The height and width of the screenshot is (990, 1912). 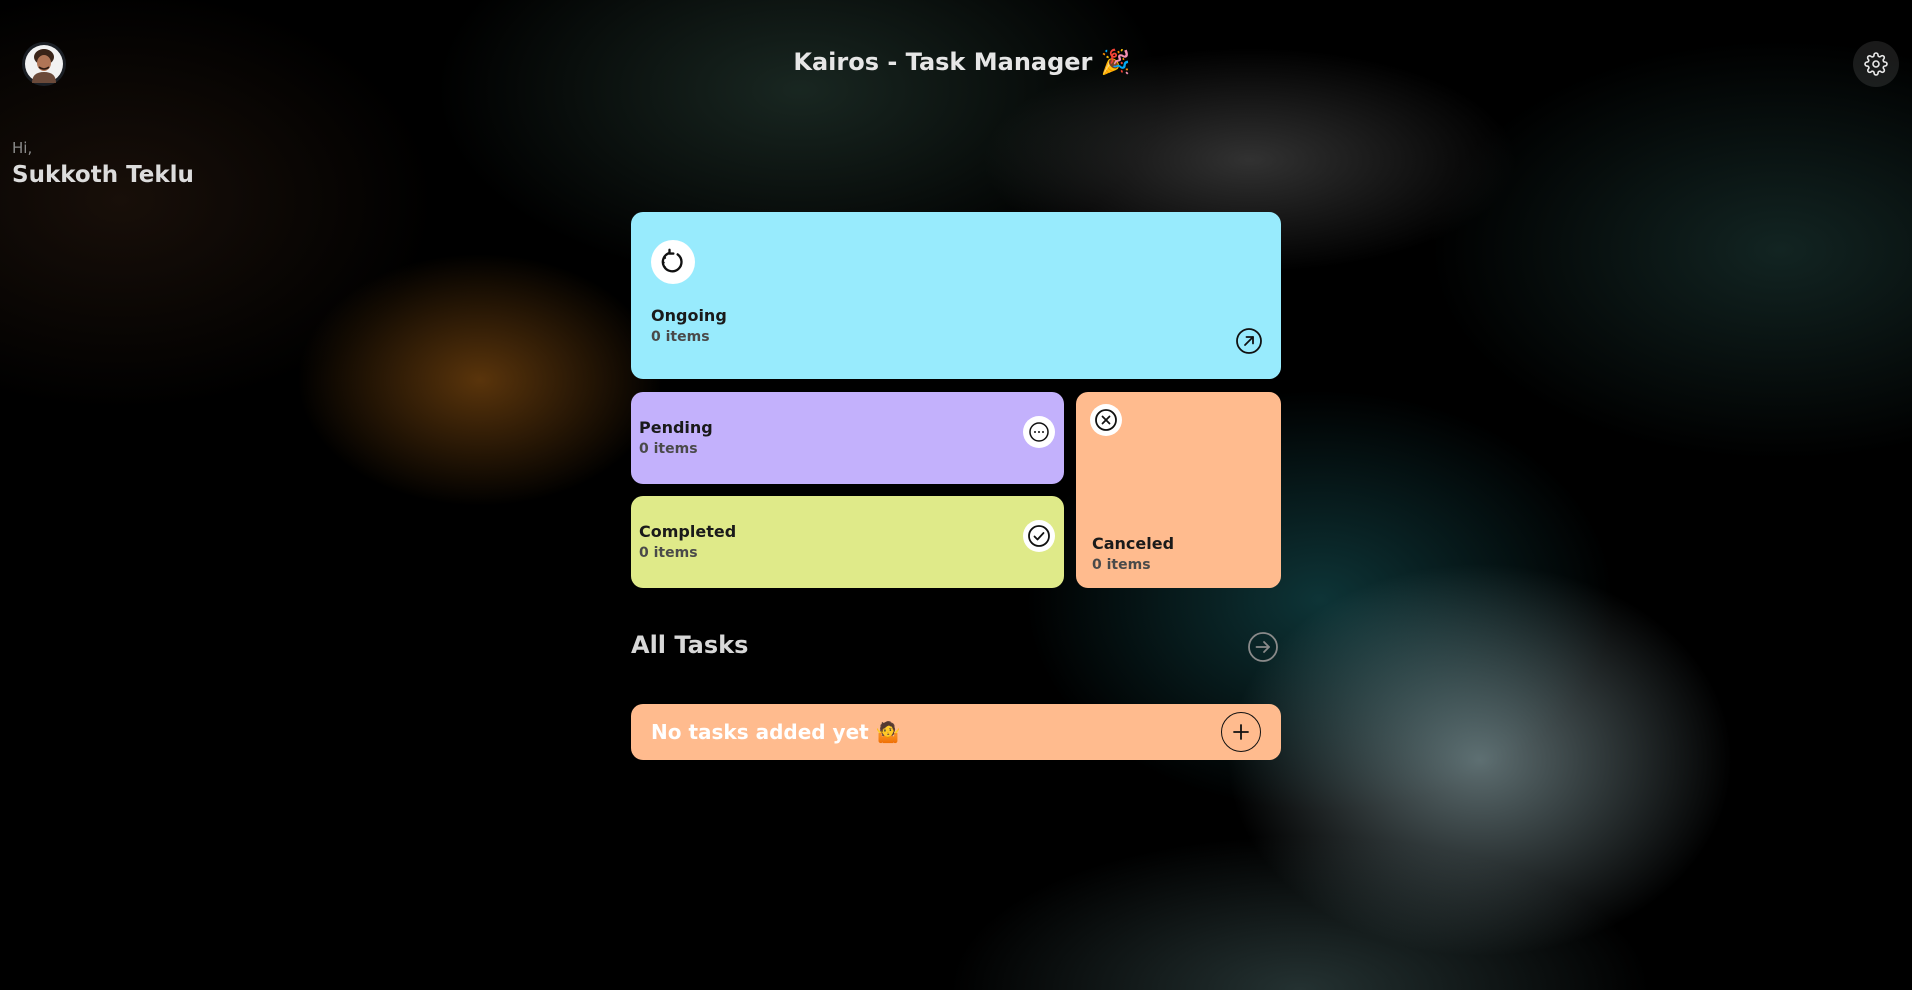 I want to click on ongoing-card: Ongoing 0 items, so click(x=956, y=295).